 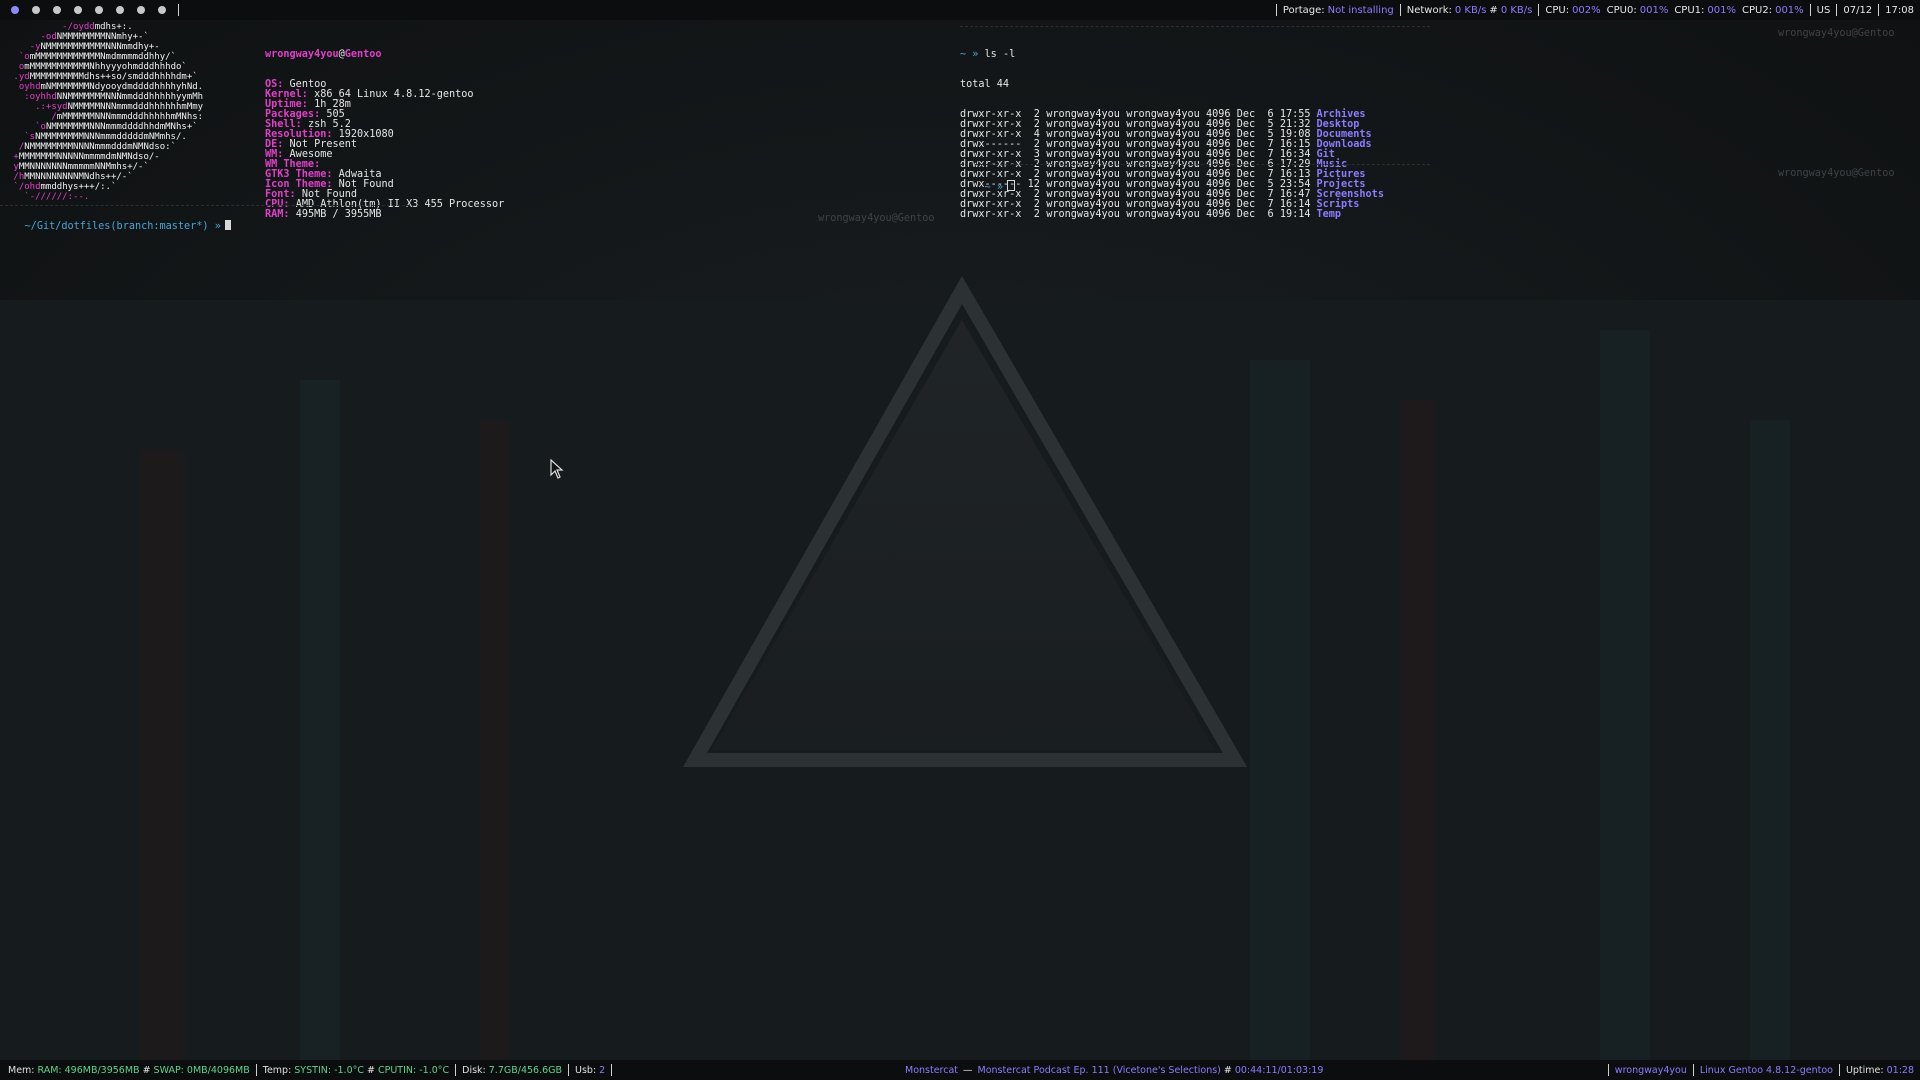 What do you see at coordinates (525, 1070) in the screenshot?
I see `disk-usage: 7.7GB/456.6GB` at bounding box center [525, 1070].